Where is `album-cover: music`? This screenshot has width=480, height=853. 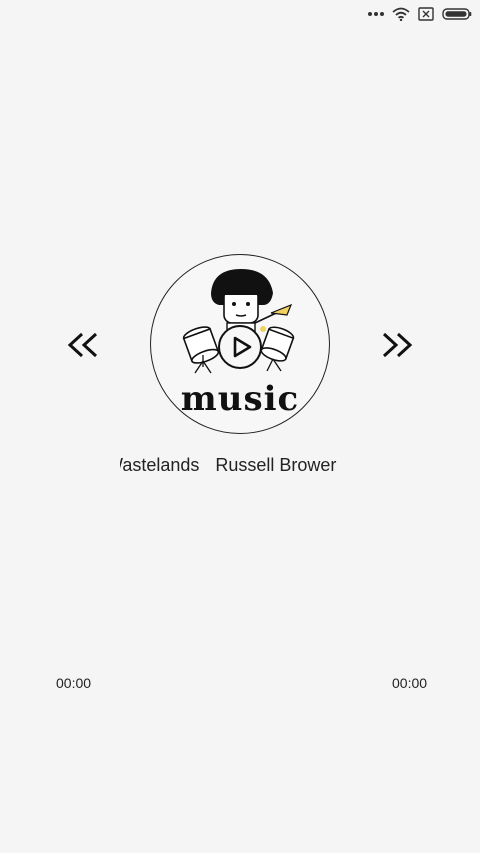 album-cover: music is located at coordinates (240, 344).